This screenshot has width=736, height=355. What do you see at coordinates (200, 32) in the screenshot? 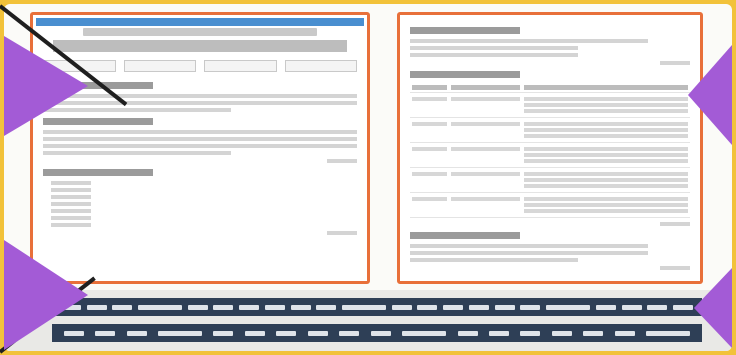
I see `document-subtitle` at bounding box center [200, 32].